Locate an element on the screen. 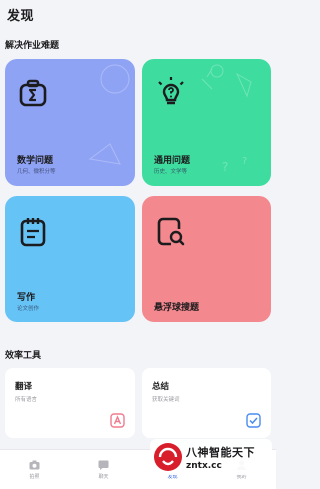  floating-ball-card-title: 悬浮球搜题 is located at coordinates (177, 308).